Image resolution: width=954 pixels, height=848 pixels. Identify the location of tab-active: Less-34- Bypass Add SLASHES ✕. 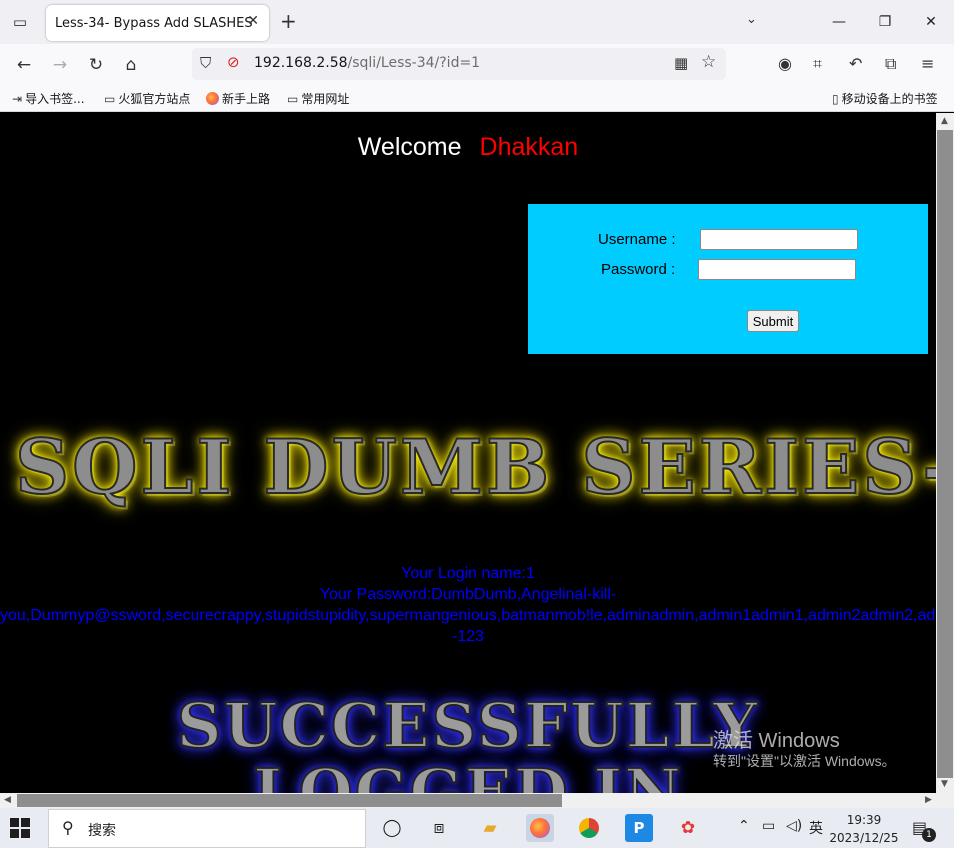
(157, 23).